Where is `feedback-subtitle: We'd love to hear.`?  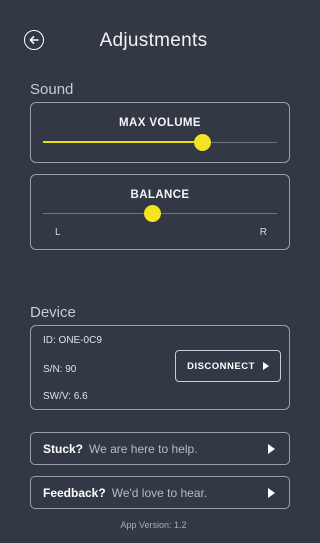 feedback-subtitle: We'd love to hear. is located at coordinates (159, 492).